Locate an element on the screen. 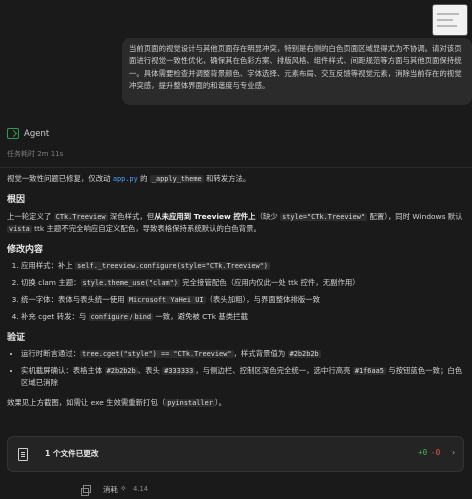 The width and height of the screenshot is (472, 499). files-changed-label: 1 个文件已更改 is located at coordinates (72, 453).